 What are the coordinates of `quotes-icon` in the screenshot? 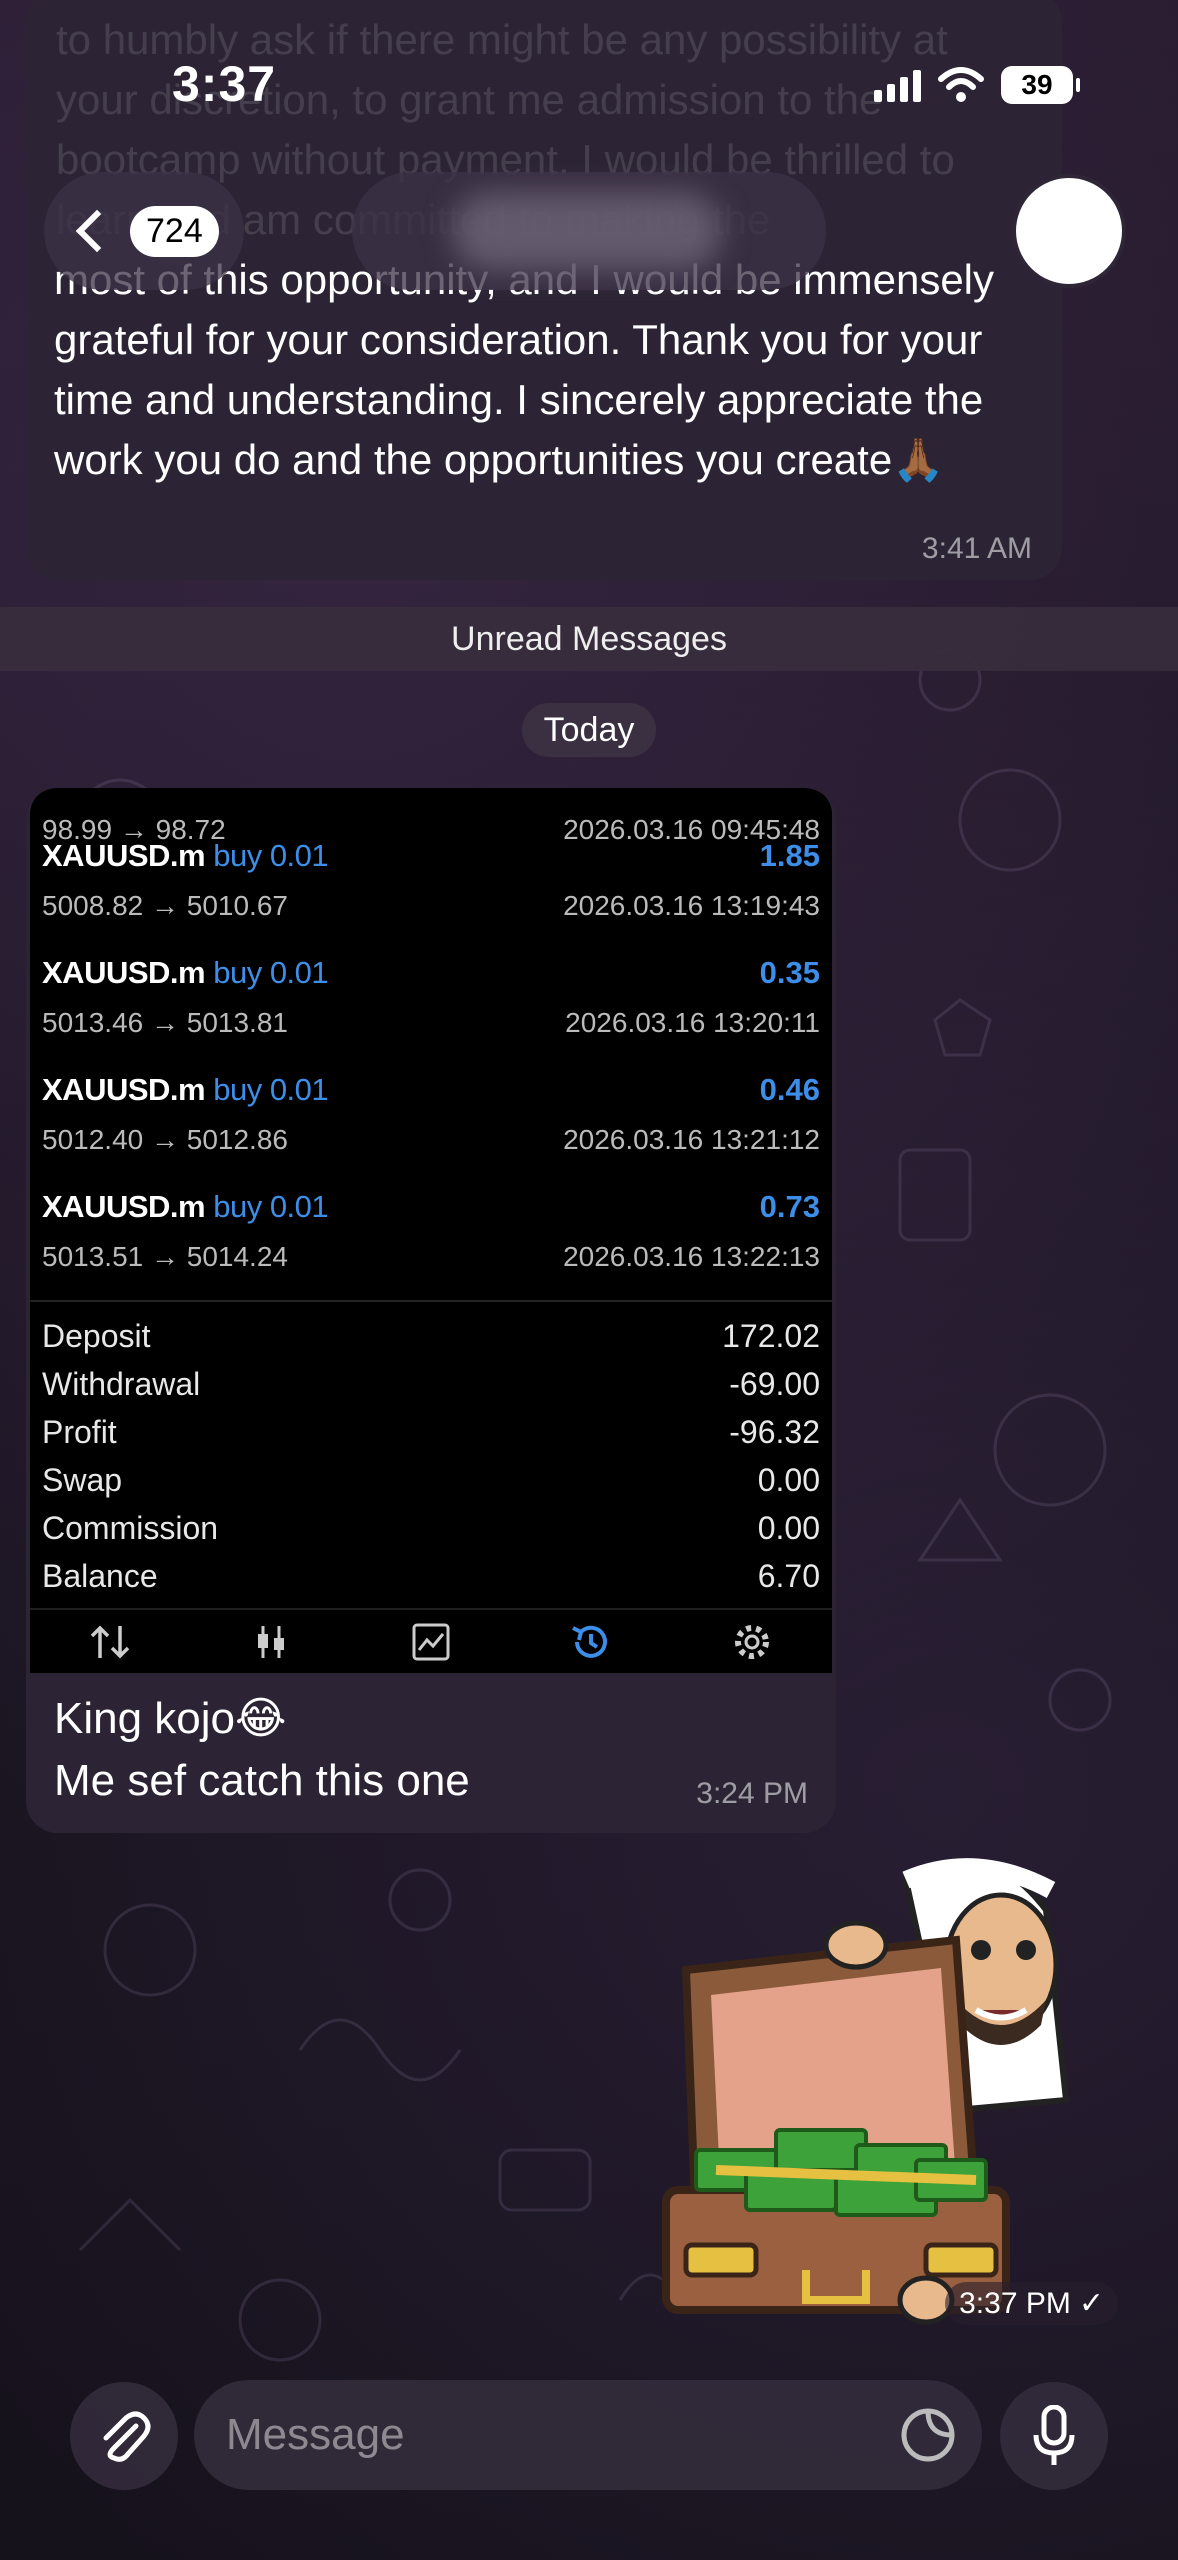 It's located at (110, 1642).